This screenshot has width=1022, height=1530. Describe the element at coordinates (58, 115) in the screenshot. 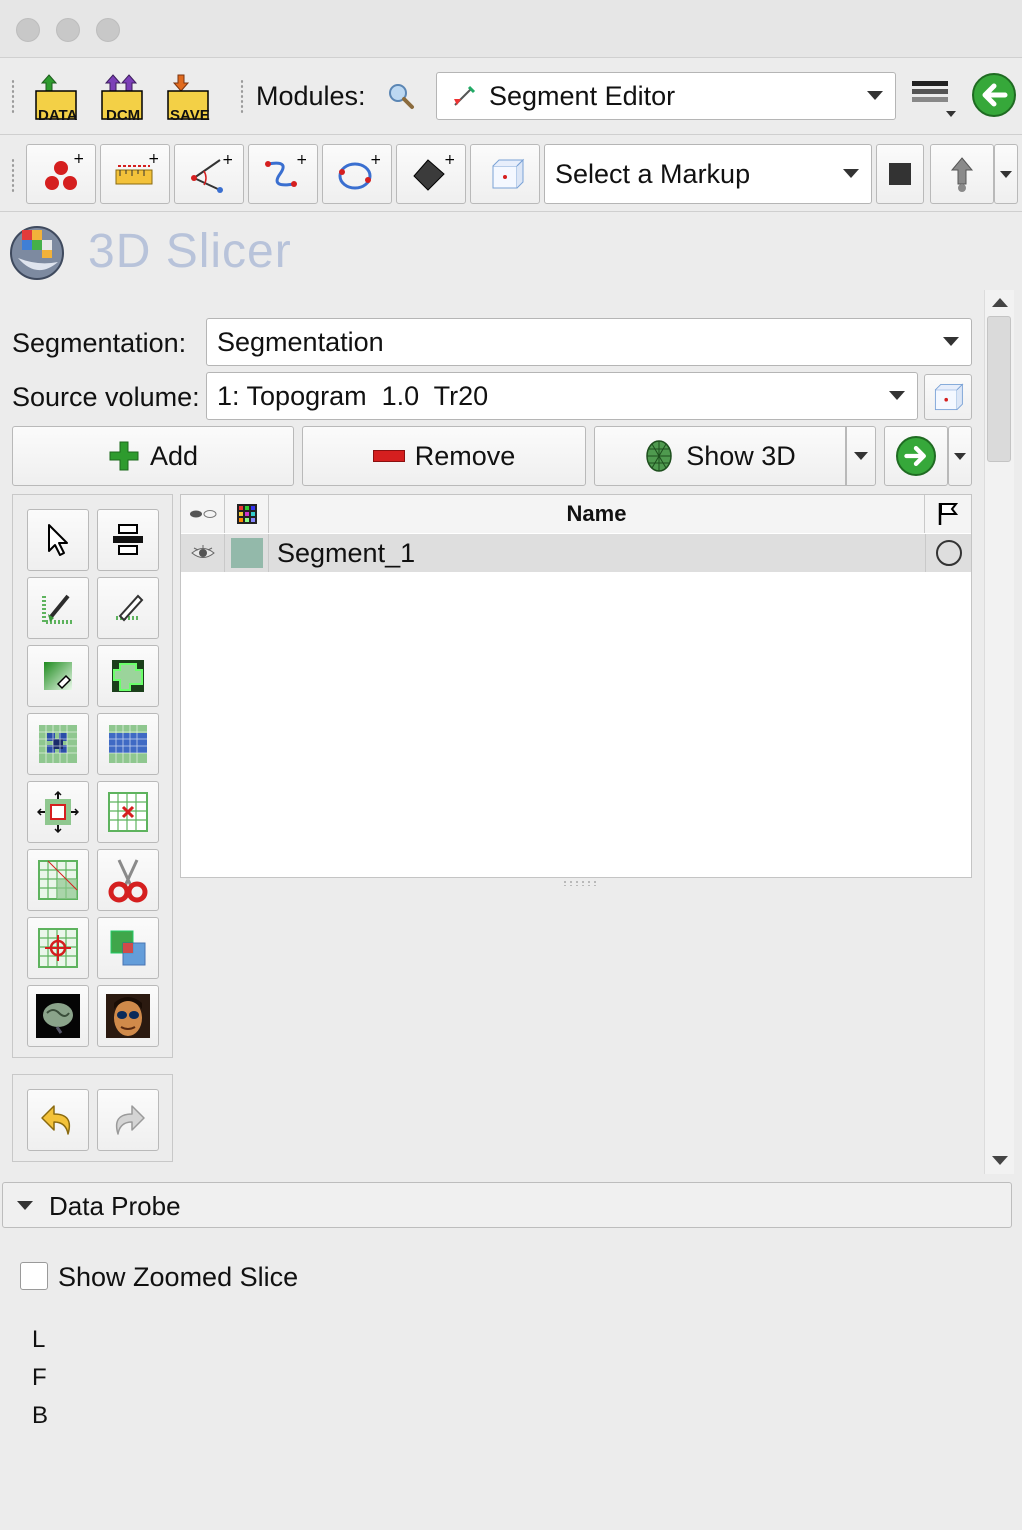

I see `data-icon-label: DATA` at that location.